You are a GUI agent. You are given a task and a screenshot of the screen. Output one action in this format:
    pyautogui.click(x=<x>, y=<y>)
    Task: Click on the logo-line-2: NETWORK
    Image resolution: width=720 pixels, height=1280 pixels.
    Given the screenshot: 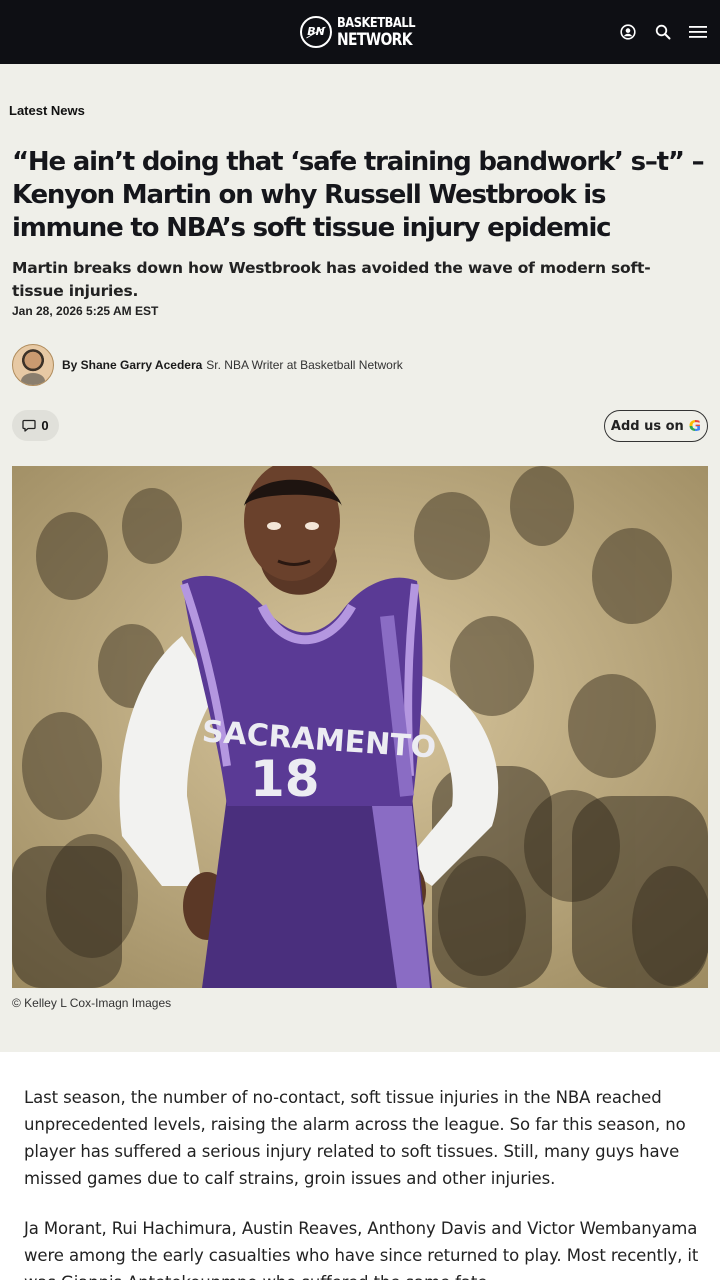 What is the action you would take?
    pyautogui.click(x=375, y=40)
    